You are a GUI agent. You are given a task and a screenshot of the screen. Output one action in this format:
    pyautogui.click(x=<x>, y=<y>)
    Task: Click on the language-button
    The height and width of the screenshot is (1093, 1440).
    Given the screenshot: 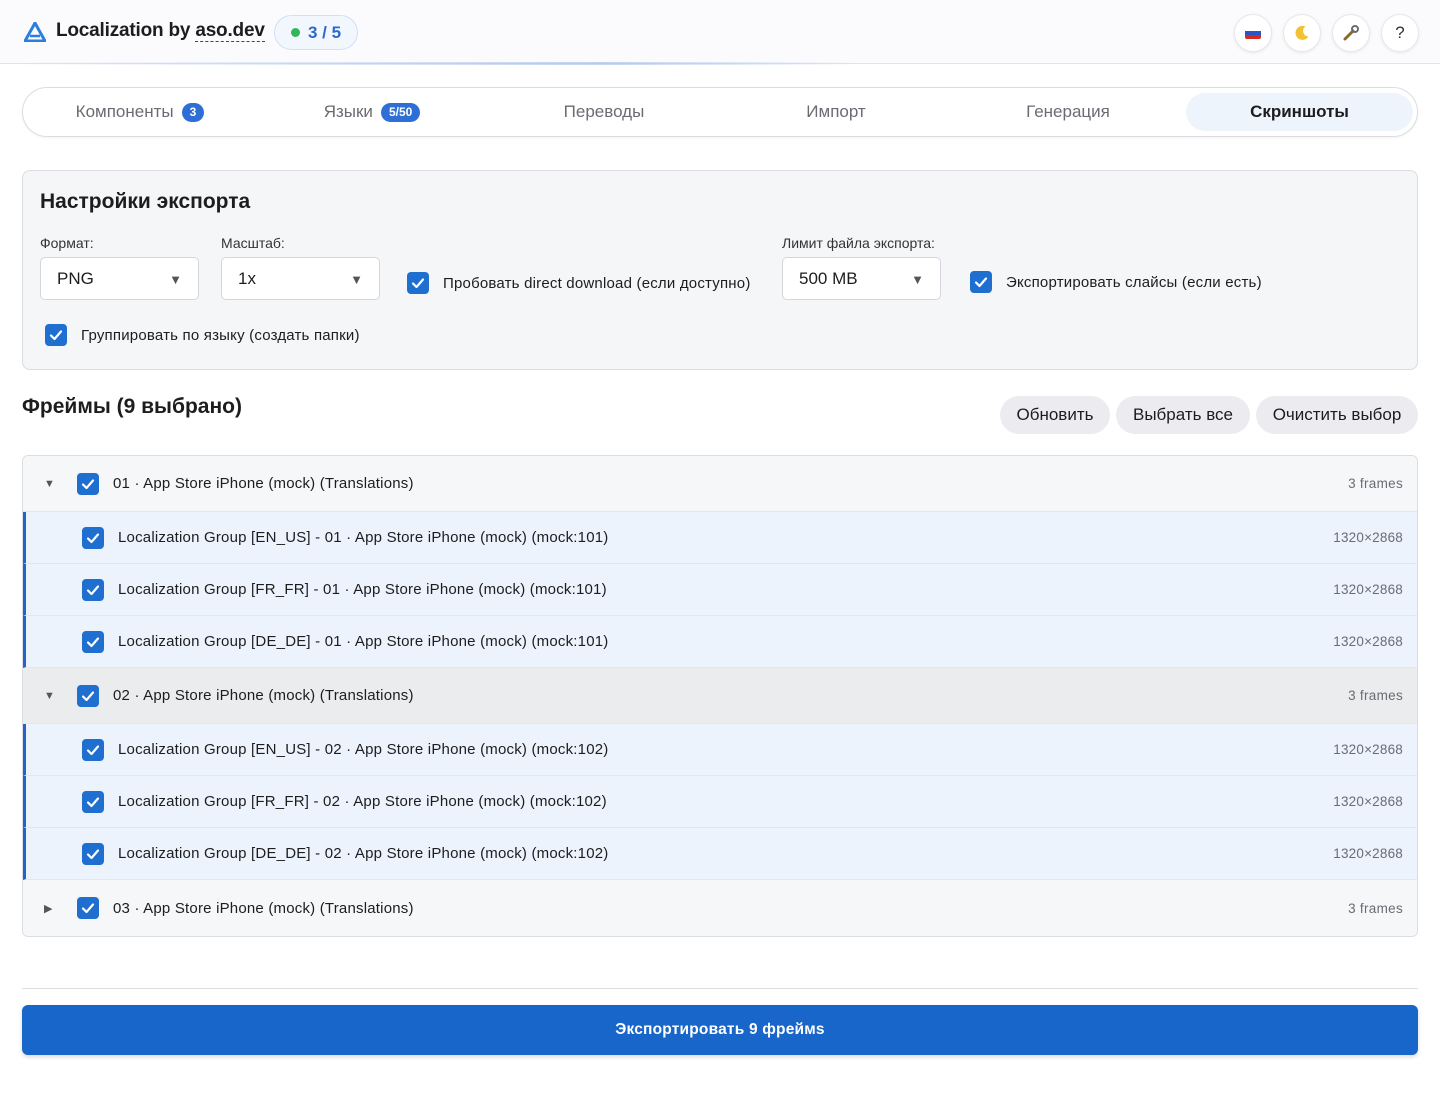 What is the action you would take?
    pyautogui.click(x=1253, y=33)
    